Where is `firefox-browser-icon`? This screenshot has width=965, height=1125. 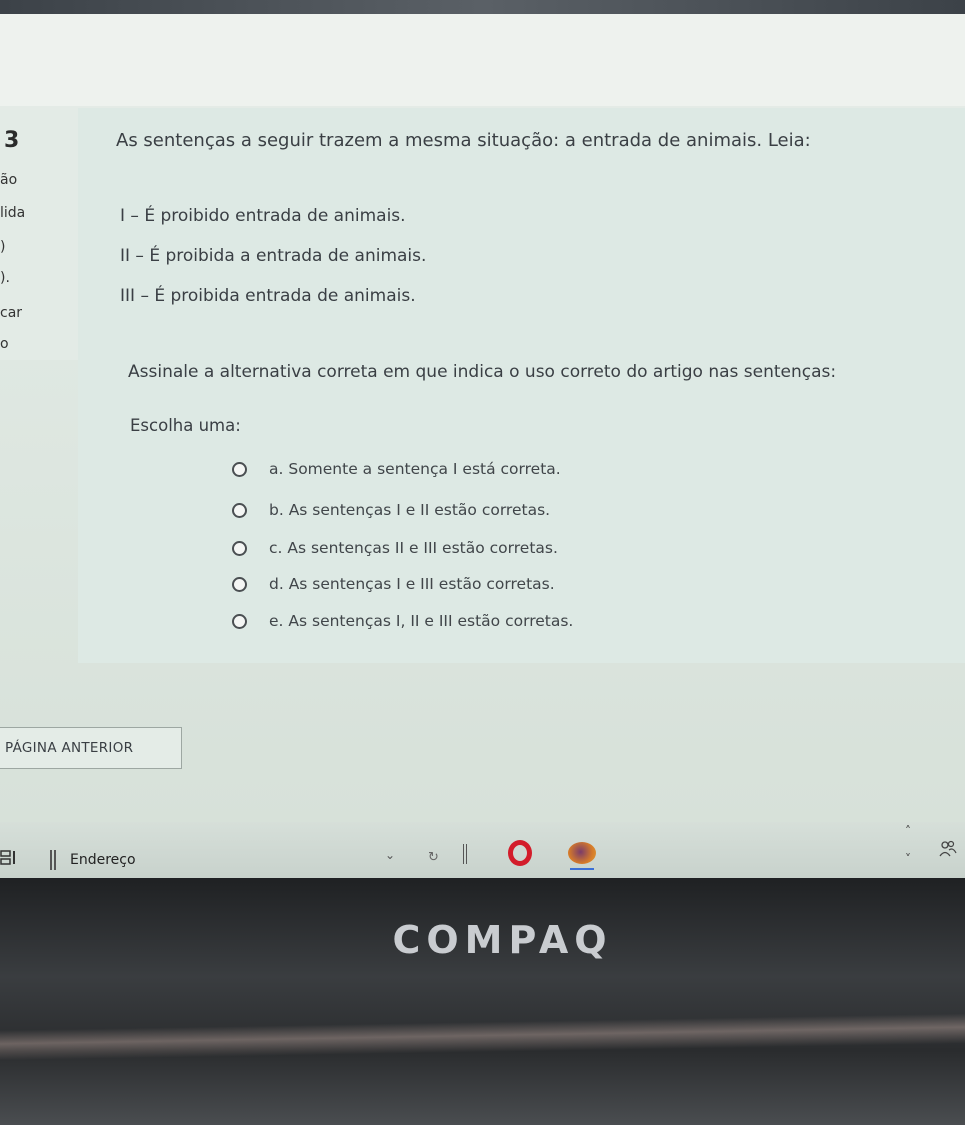 firefox-browser-icon is located at coordinates (582, 853).